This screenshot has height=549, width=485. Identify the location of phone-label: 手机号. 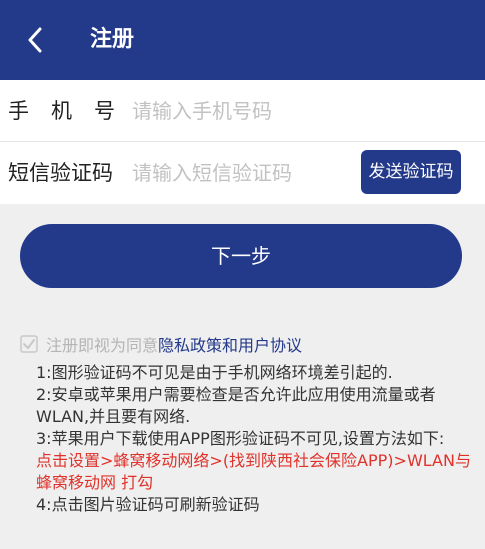
(72, 111).